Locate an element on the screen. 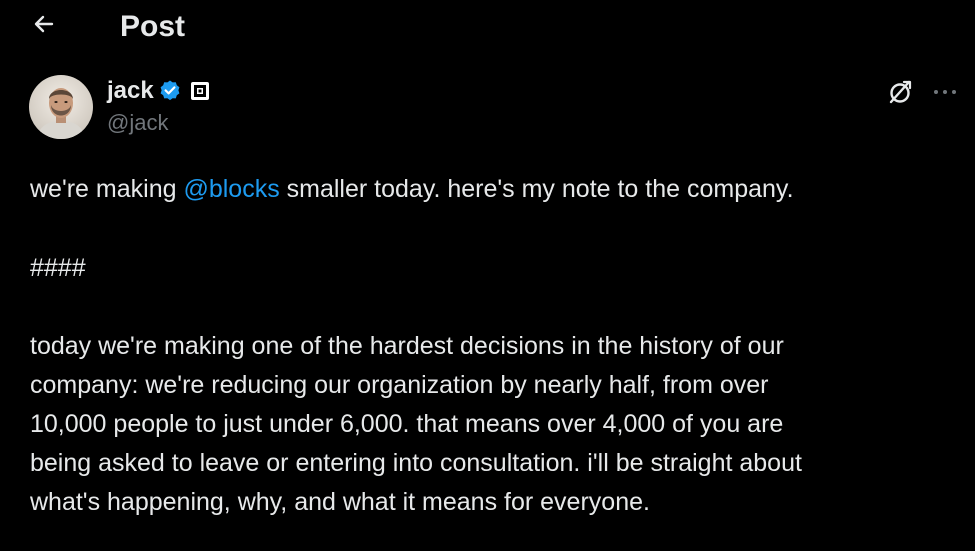 The height and width of the screenshot is (551, 975). author-name-row: jack is located at coordinates (158, 91).